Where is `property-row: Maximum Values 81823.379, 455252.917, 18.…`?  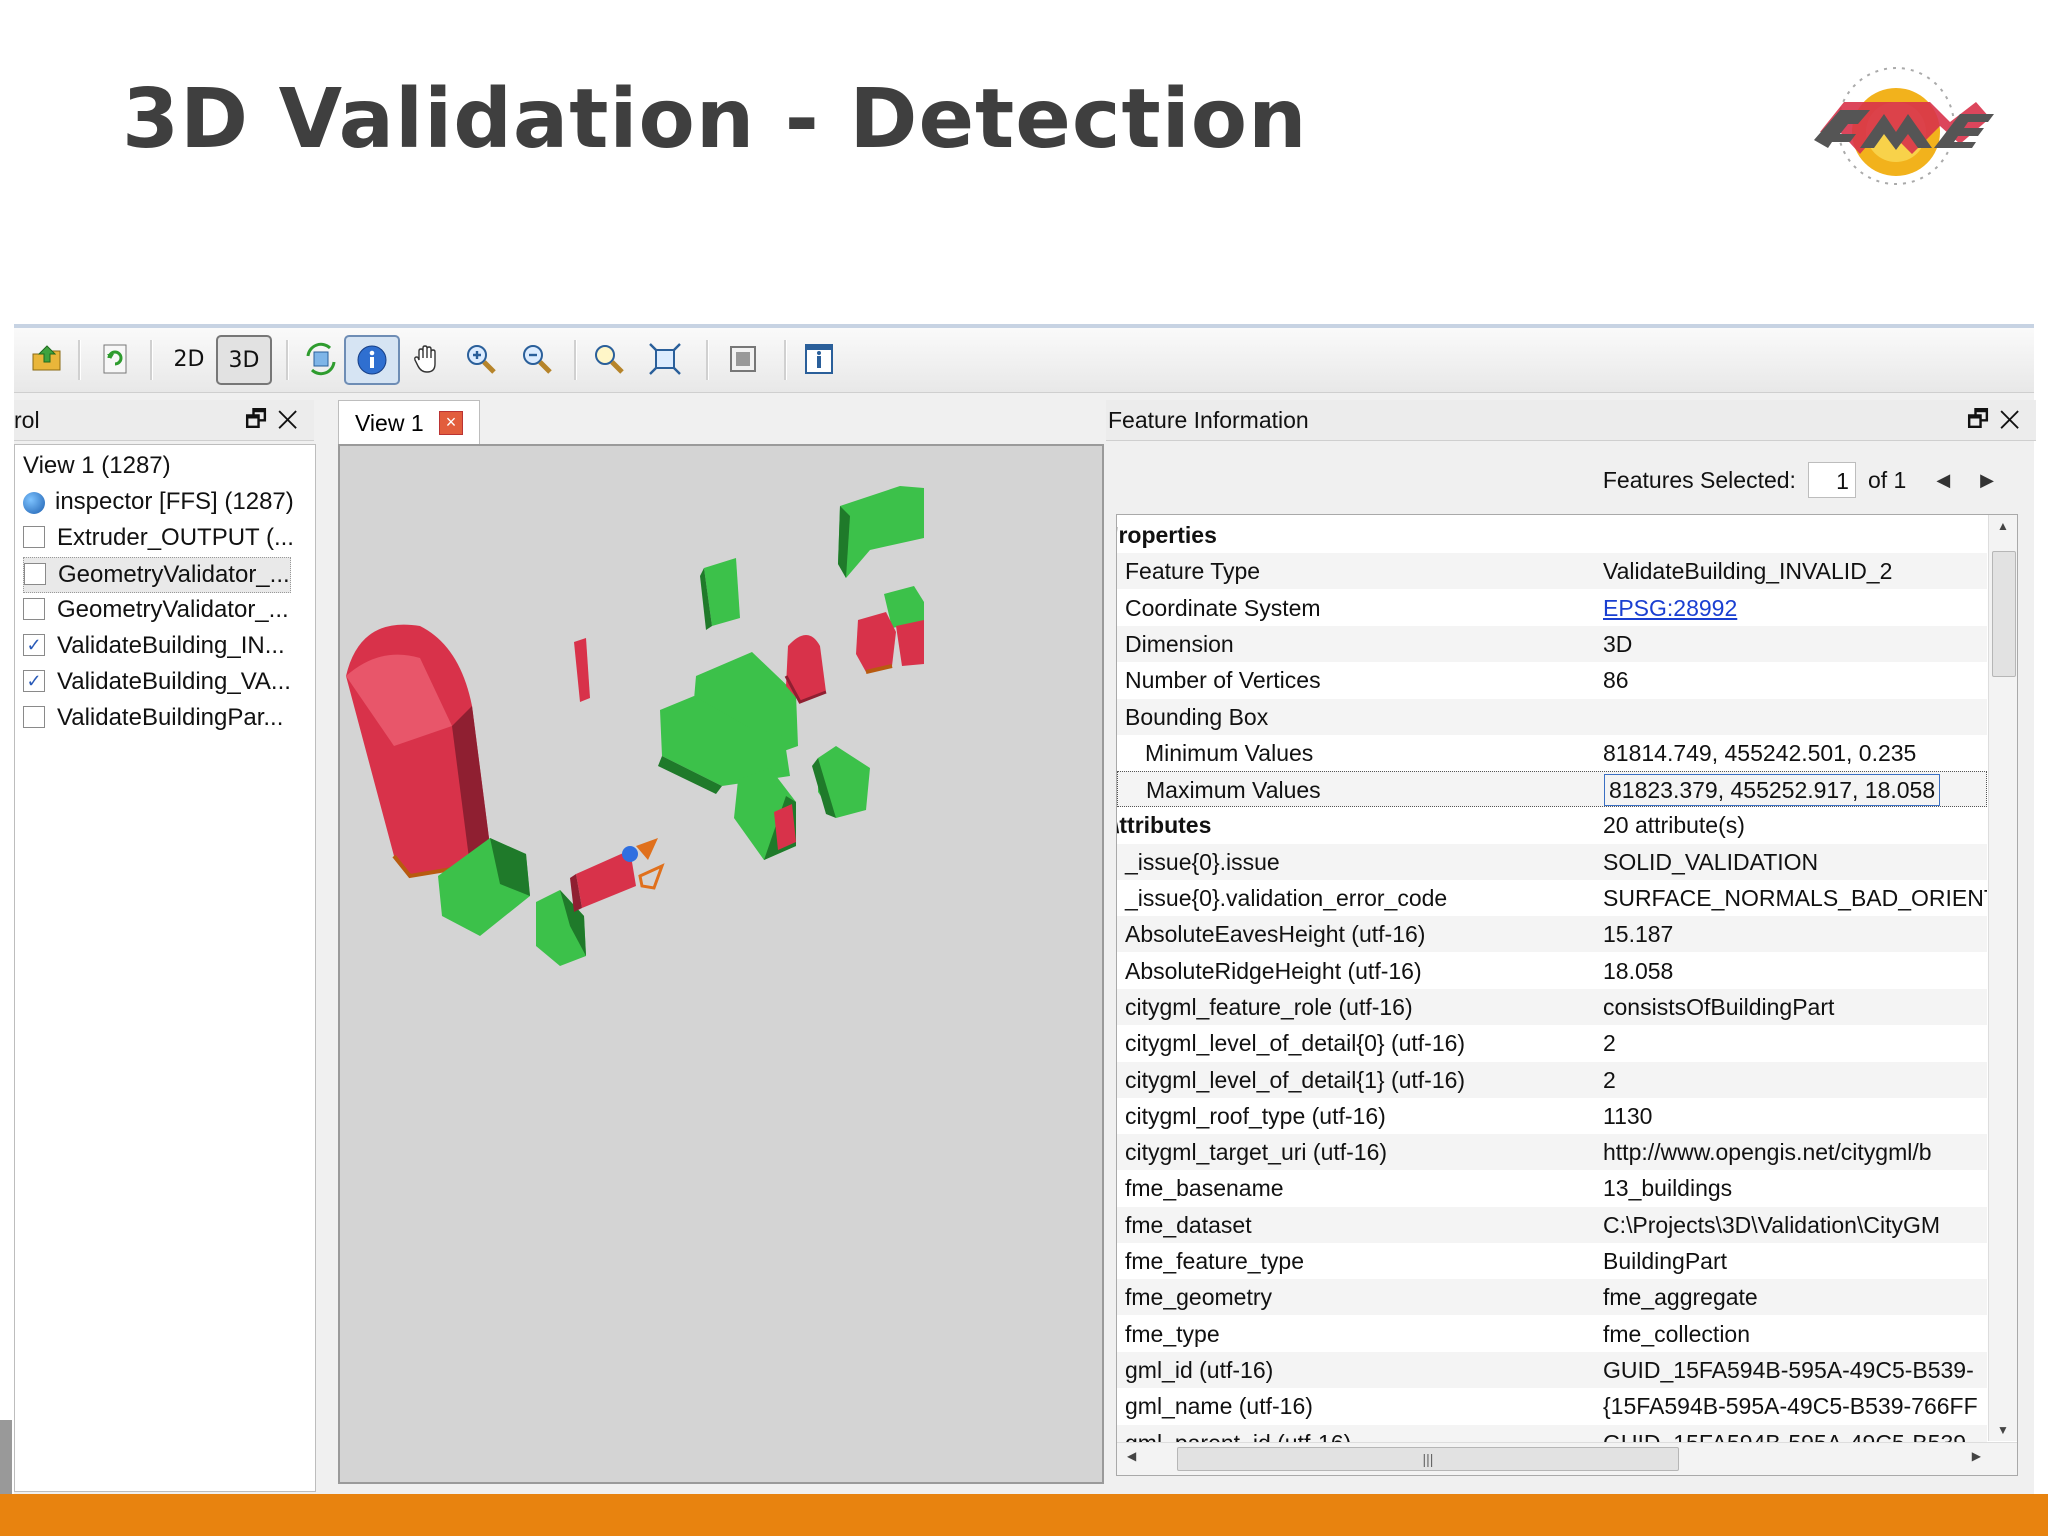
property-row: Maximum Values 81823.379, 455252.917, 18.… is located at coordinates (1552, 789).